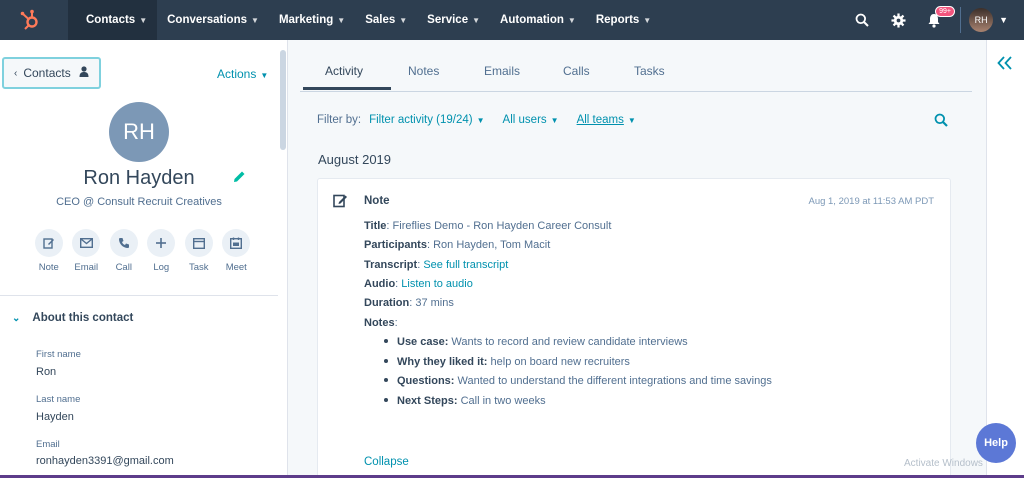 The width and height of the screenshot is (1024, 478). I want to click on bullet-label: Questions:, so click(426, 381).